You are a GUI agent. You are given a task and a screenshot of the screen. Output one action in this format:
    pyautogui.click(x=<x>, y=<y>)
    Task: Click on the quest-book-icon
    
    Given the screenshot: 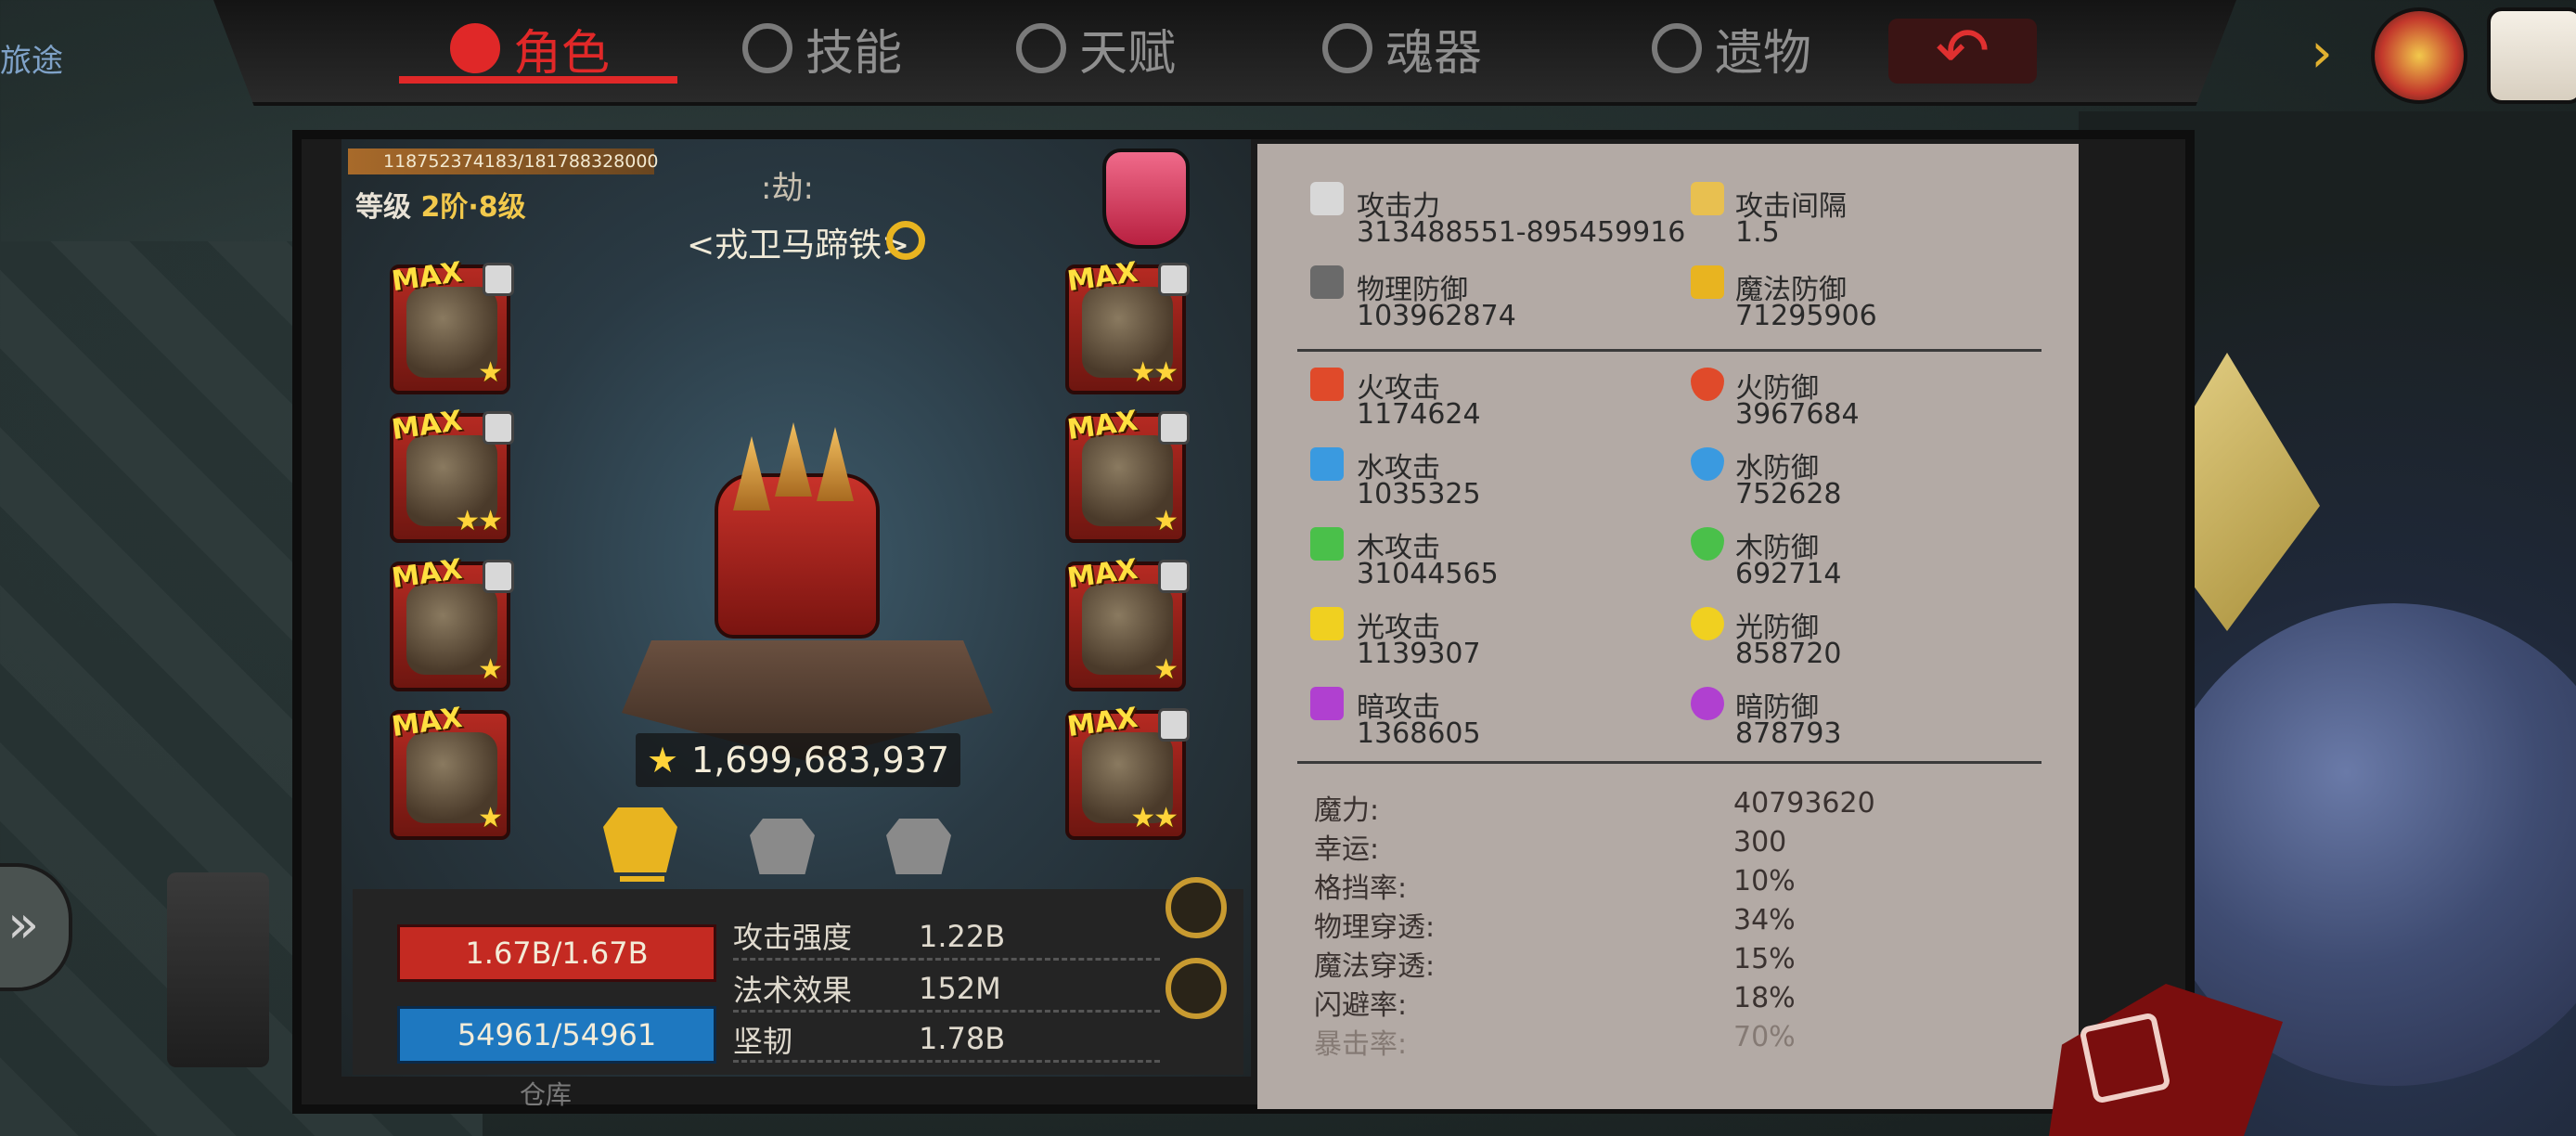 What is the action you would take?
    pyautogui.click(x=2531, y=55)
    